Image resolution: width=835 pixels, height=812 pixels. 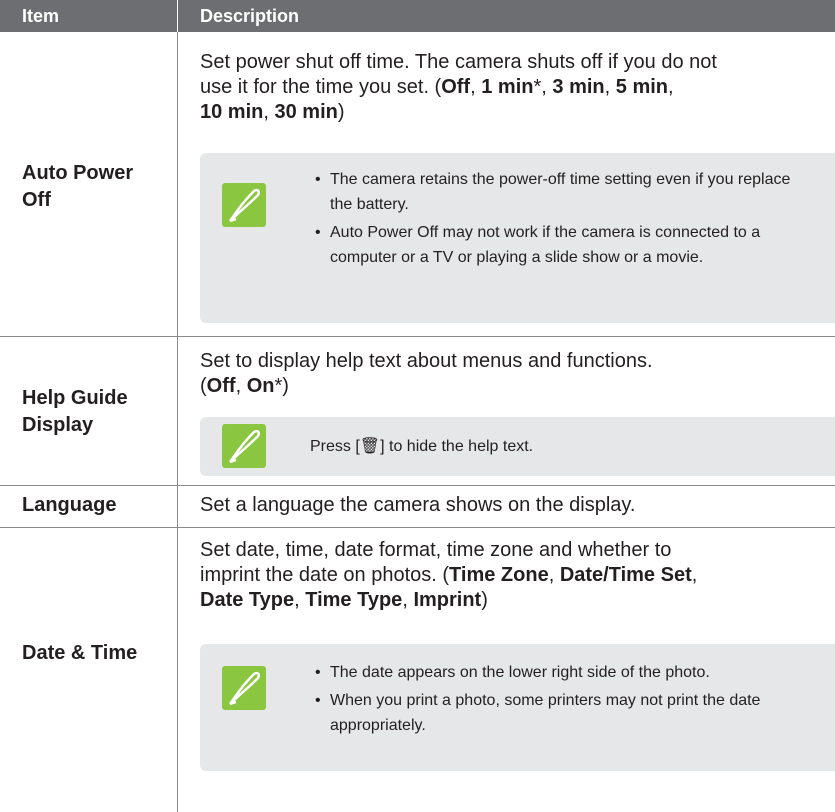 I want to click on header-description: Description, so click(x=250, y=16).